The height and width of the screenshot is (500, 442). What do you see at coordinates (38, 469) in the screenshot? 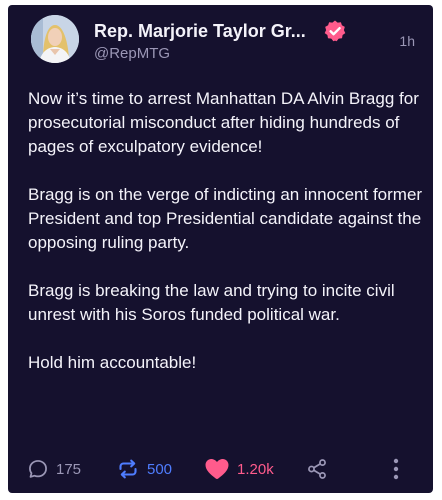
I see `reply-icon` at bounding box center [38, 469].